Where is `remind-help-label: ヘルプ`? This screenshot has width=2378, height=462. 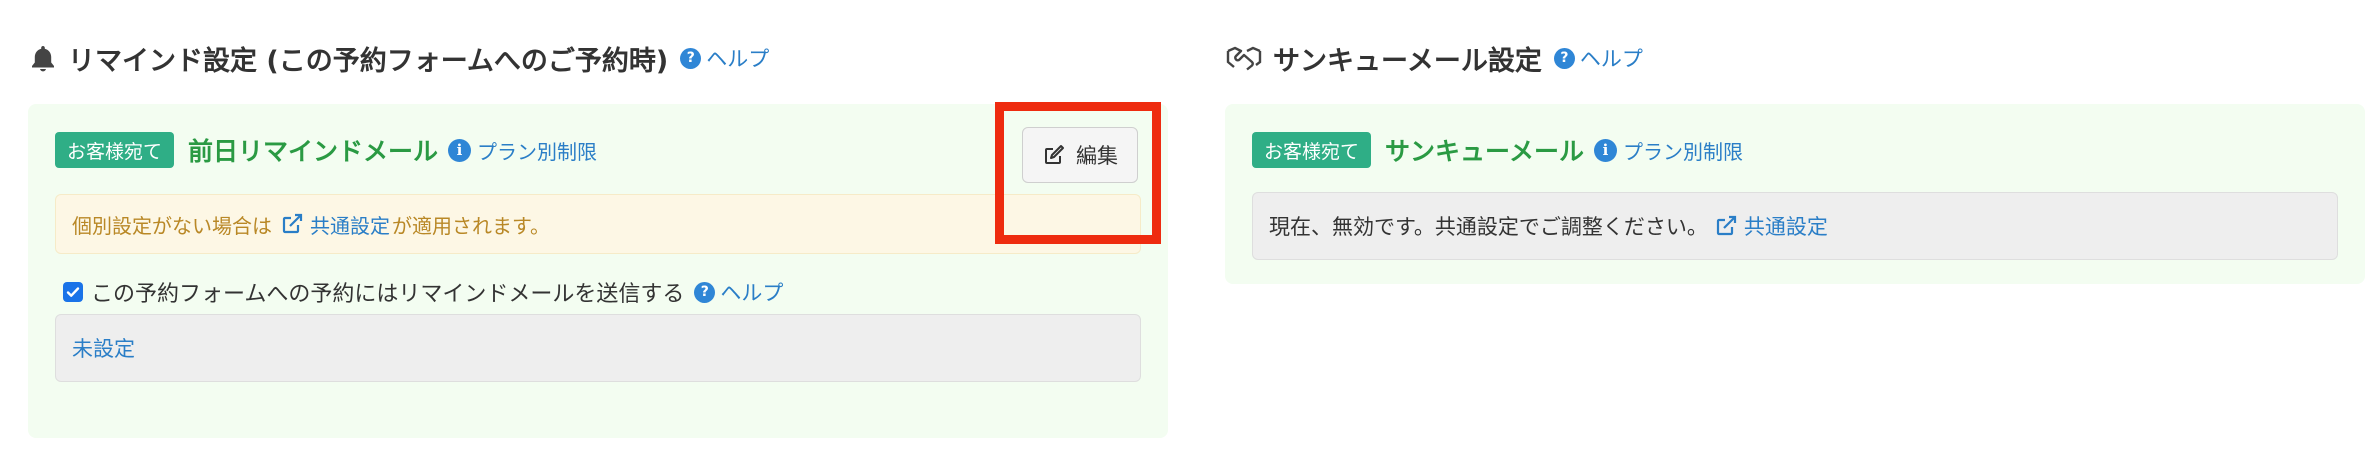 remind-help-label: ヘルプ is located at coordinates (738, 59).